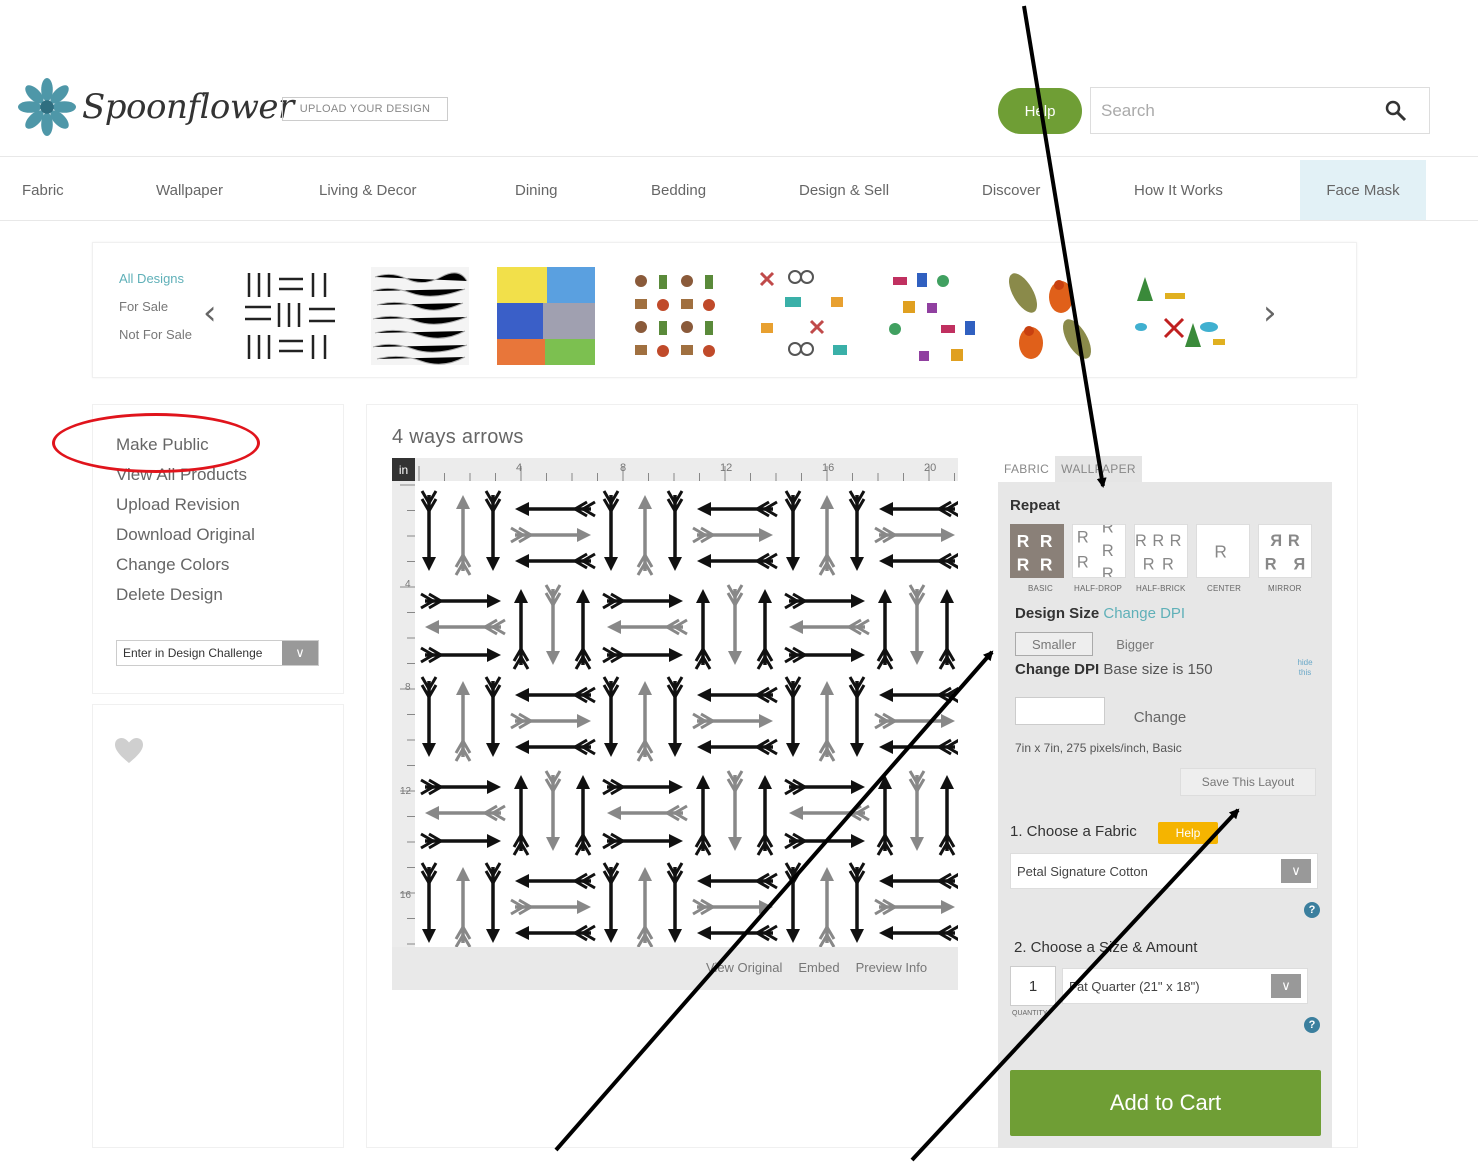 The image size is (1478, 1168). What do you see at coordinates (1030, 1013) in the screenshot?
I see `quantity-label: QUANTITY` at bounding box center [1030, 1013].